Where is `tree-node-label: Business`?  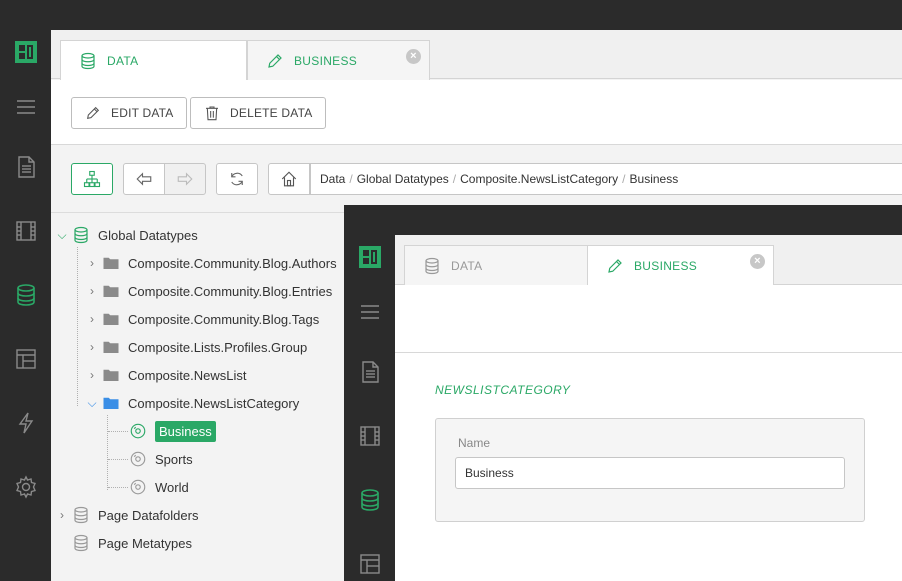 tree-node-label: Business is located at coordinates (185, 431).